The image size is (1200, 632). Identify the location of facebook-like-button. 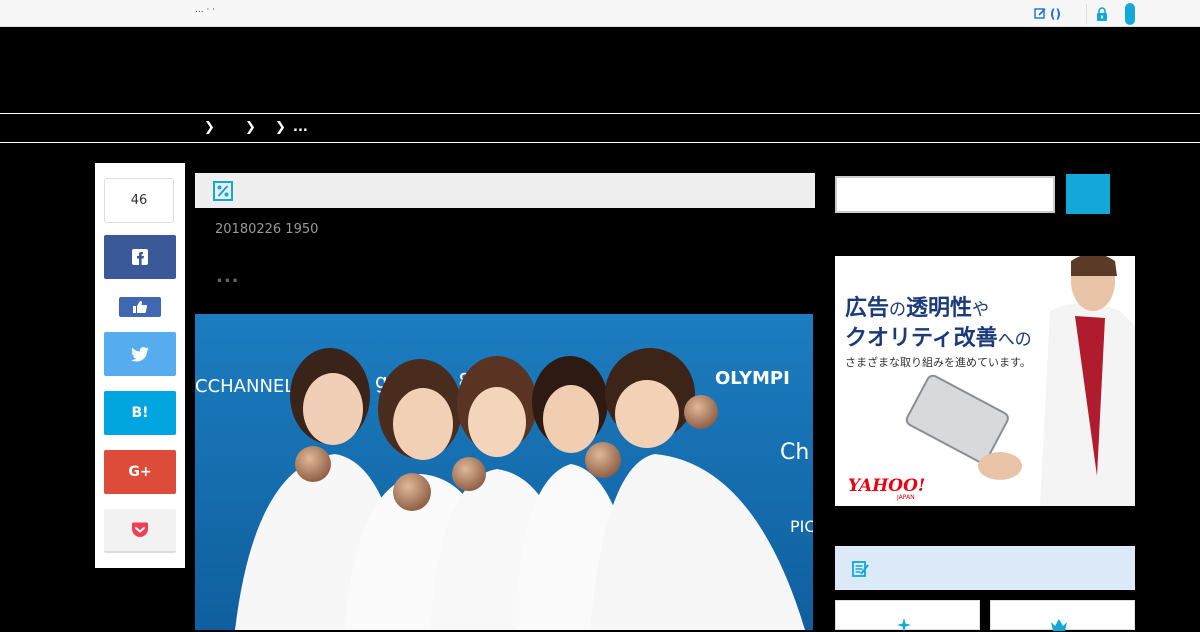
(140, 307).